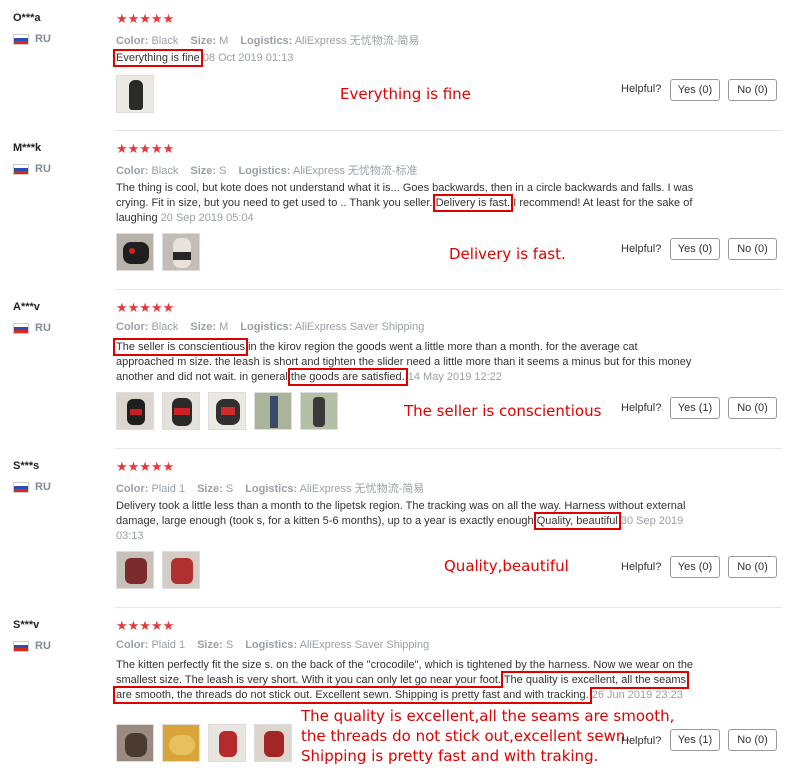 Image resolution: width=800 pixels, height=774 pixels. What do you see at coordinates (506, 566) in the screenshot?
I see `annotation-text: Quality,beautiful` at bounding box center [506, 566].